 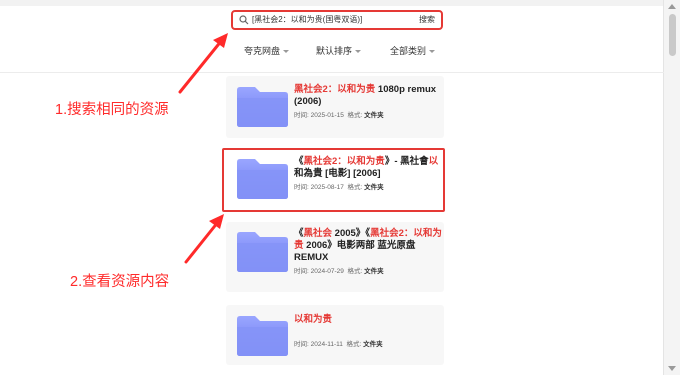 I want to click on result-title: 以和为贵, so click(x=369, y=320).